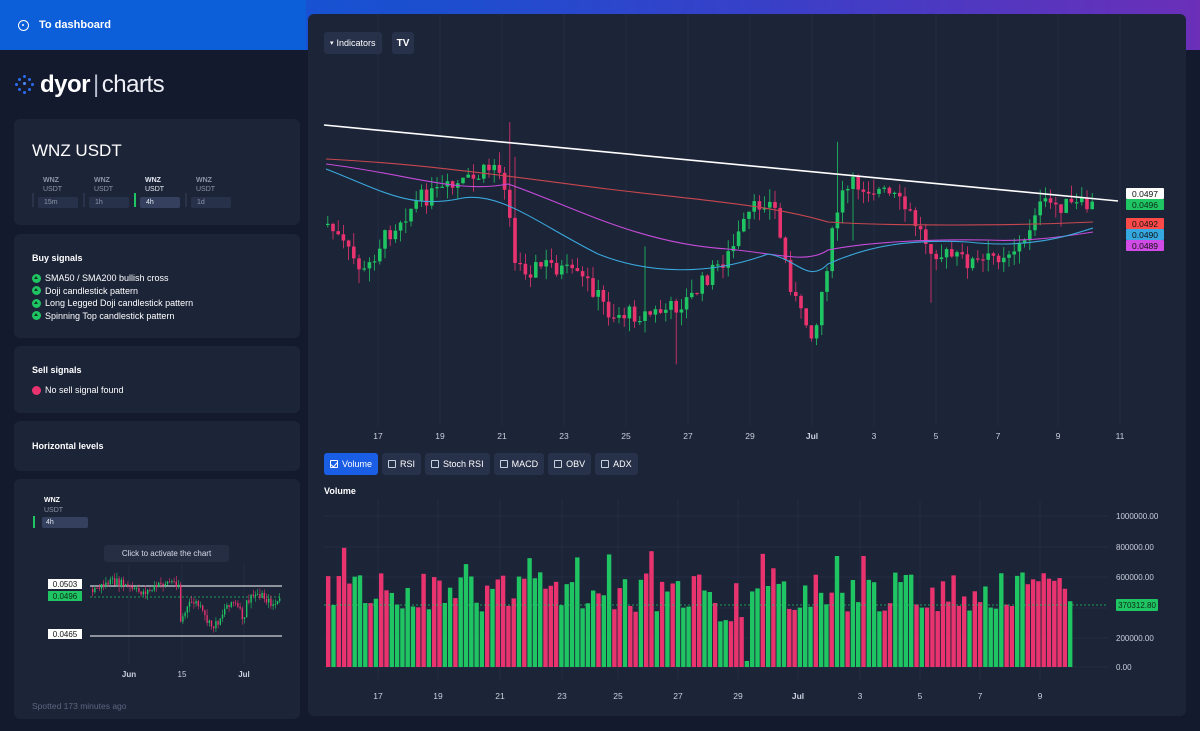 The image size is (1200, 731). What do you see at coordinates (57, 370) in the screenshot?
I see `sell-signals-title: Sell signals` at bounding box center [57, 370].